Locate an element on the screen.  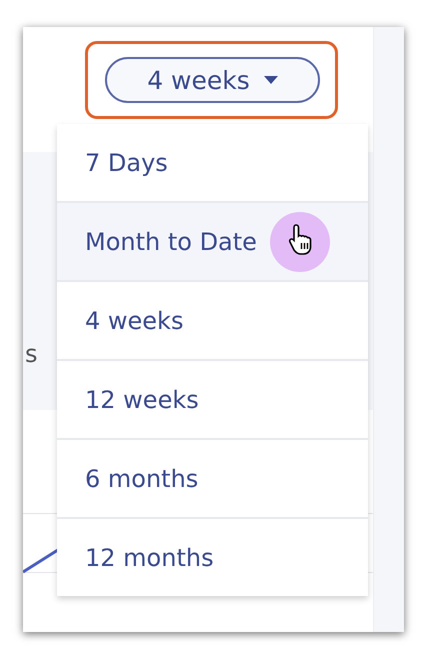
menu-item: 12 weeks is located at coordinates (212, 400).